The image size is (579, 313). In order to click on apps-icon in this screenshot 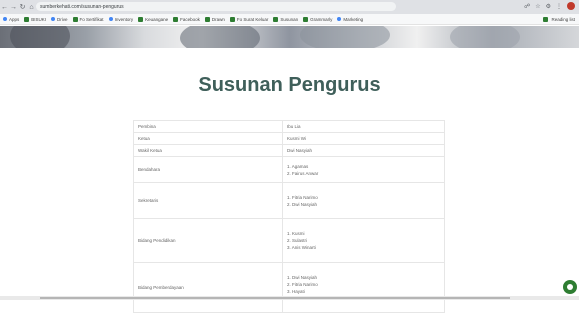, I will do `click(5, 19)`.